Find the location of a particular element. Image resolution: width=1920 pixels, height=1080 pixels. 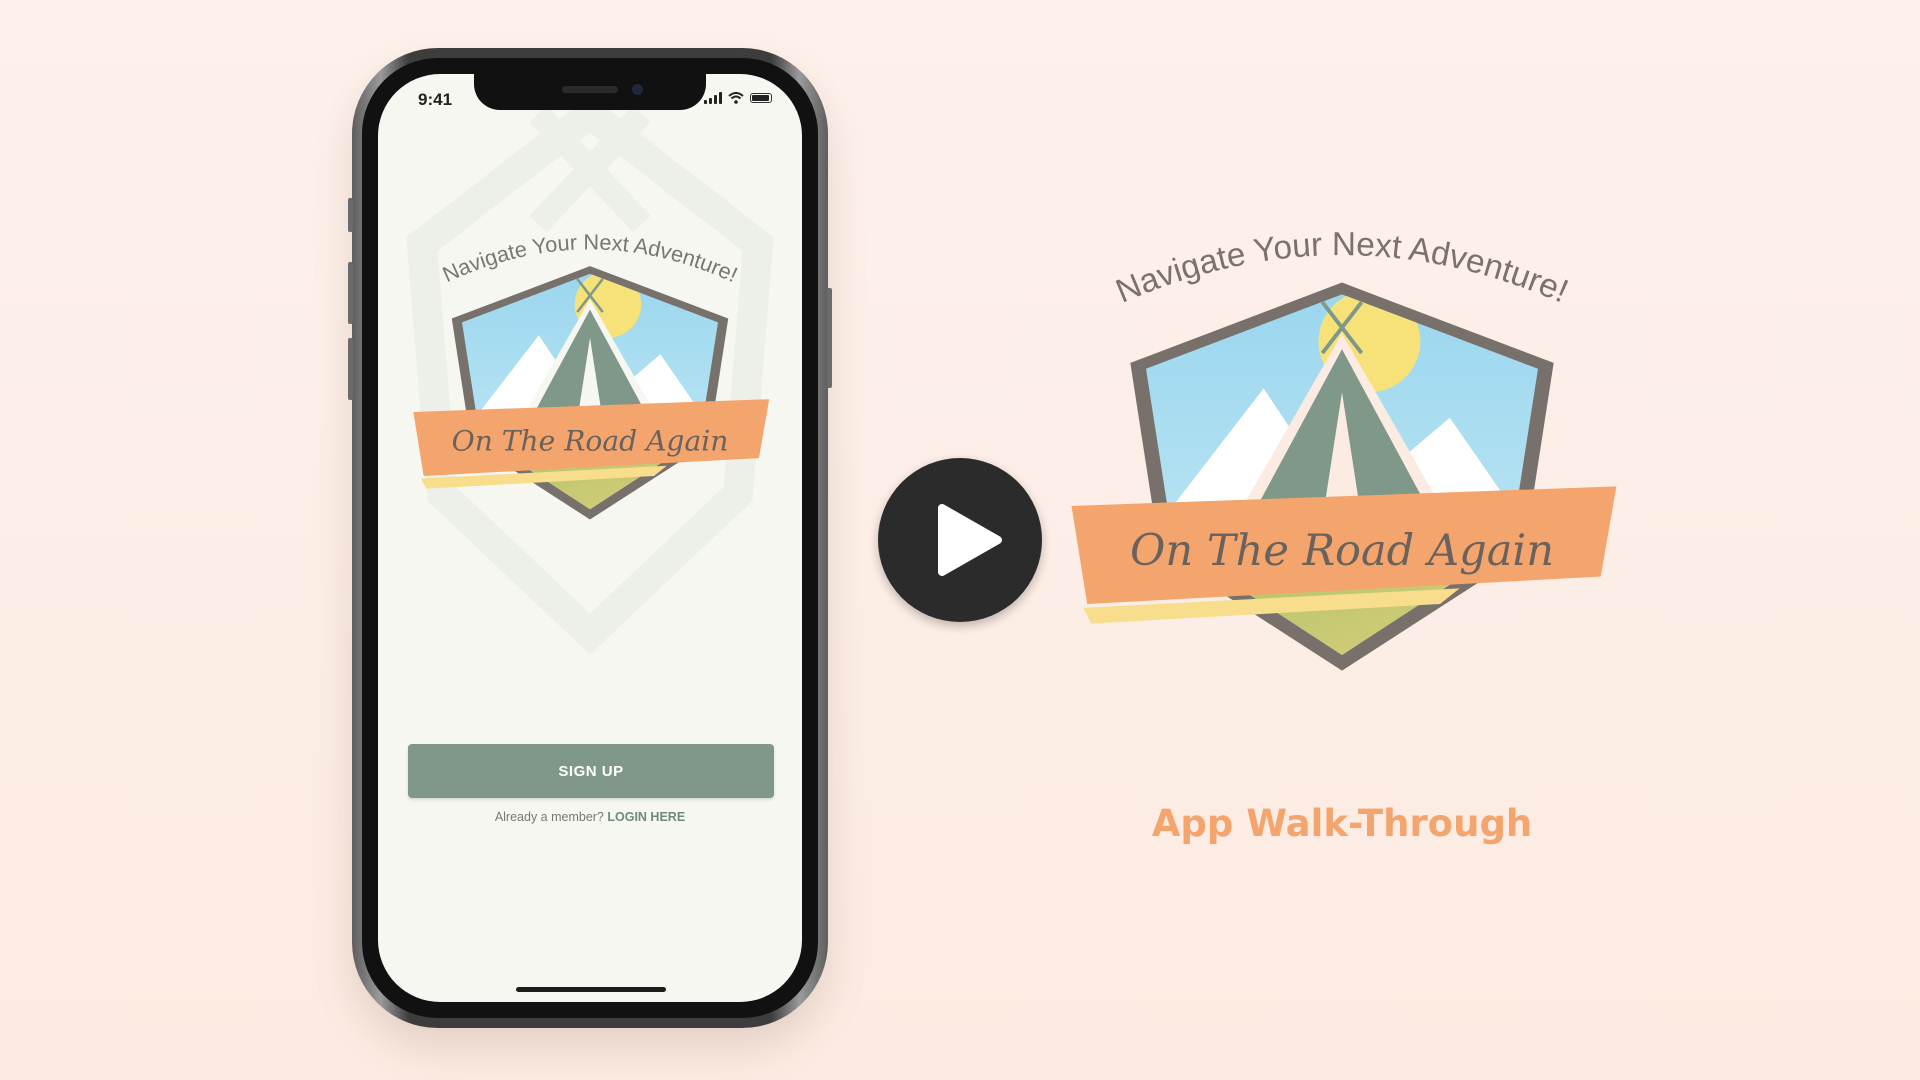

phone-volume-down-button is located at coordinates (350, 369).